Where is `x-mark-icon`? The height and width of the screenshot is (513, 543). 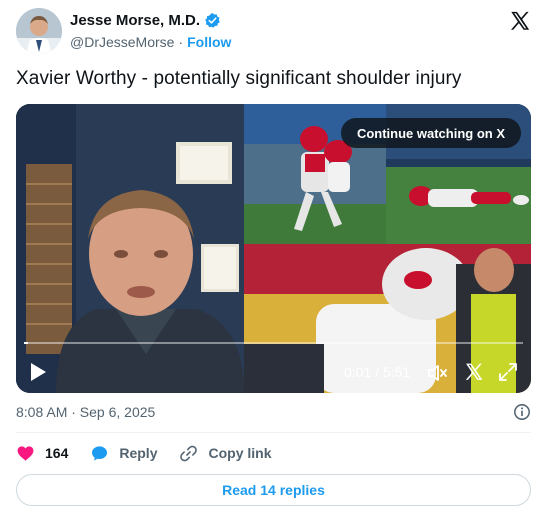
x-mark-icon is located at coordinates (474, 372).